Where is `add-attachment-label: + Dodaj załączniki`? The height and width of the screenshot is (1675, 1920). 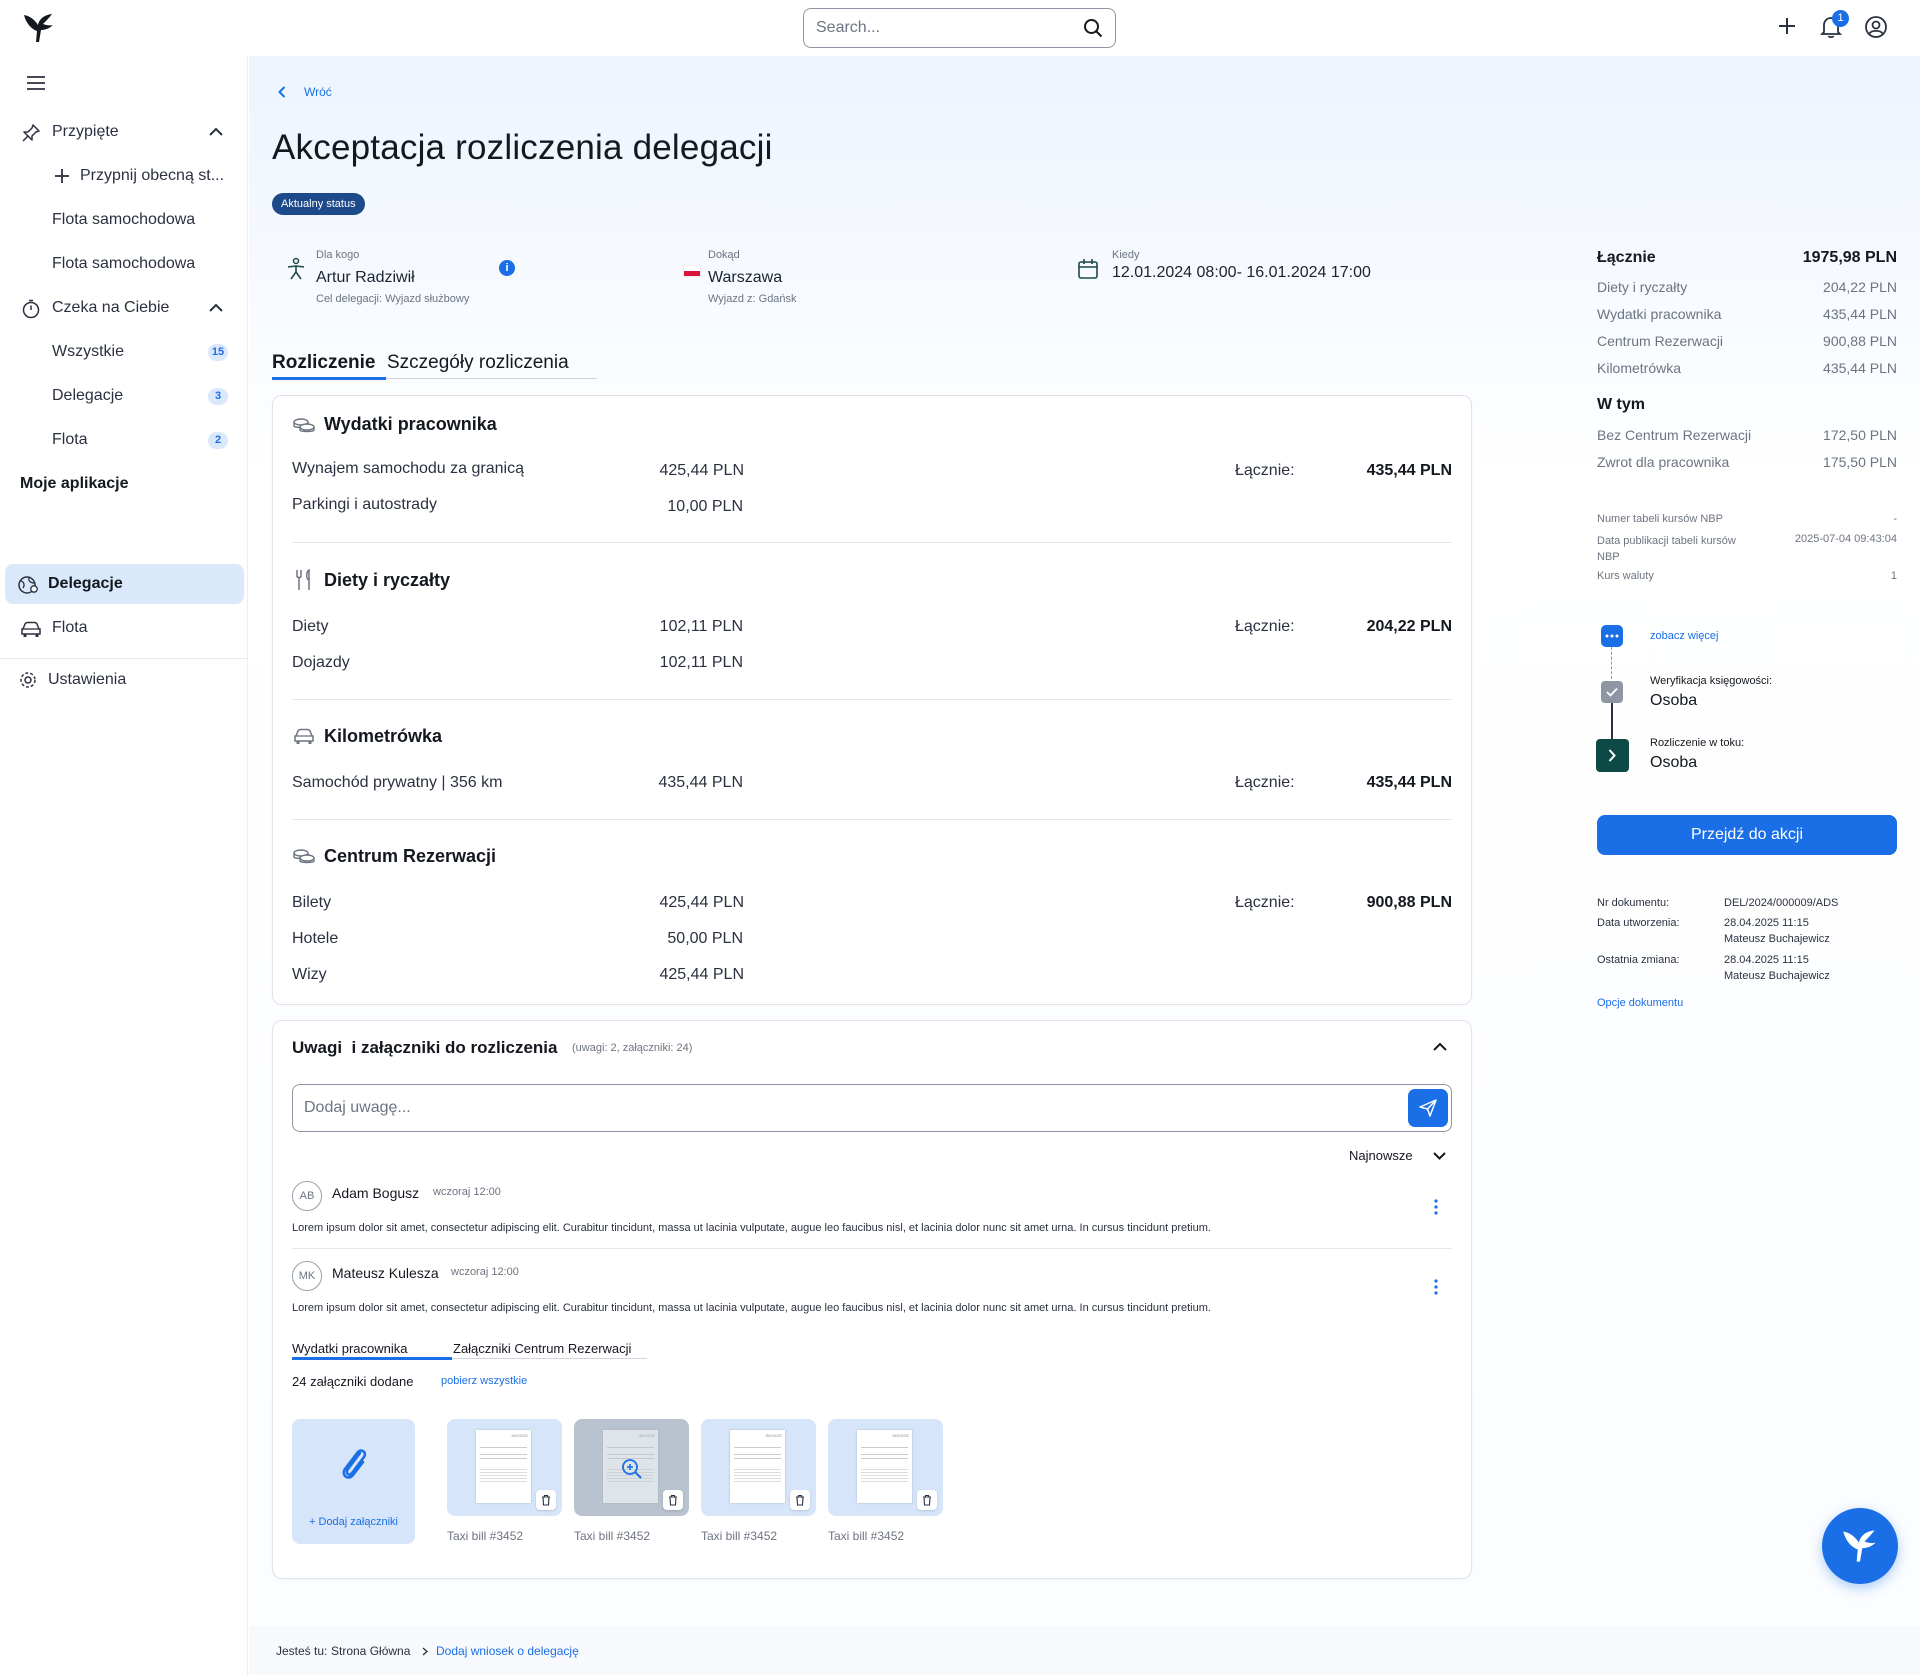 add-attachment-label: + Dodaj załączniki is located at coordinates (353, 1522).